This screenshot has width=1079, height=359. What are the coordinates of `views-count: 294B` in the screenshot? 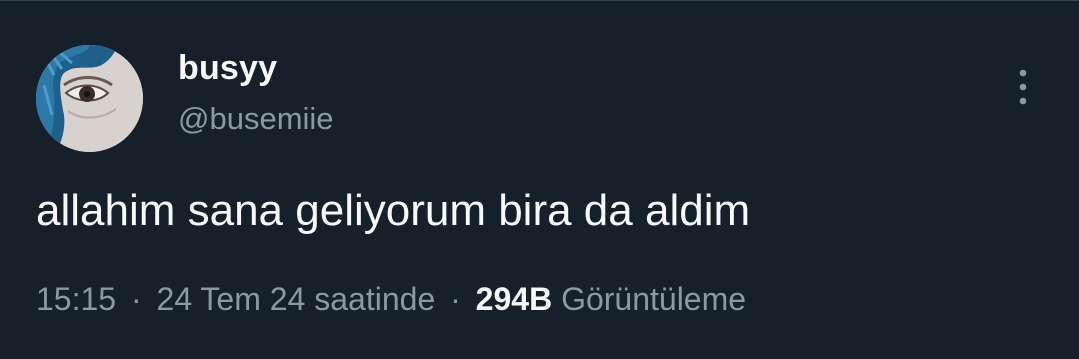 It's located at (514, 299).